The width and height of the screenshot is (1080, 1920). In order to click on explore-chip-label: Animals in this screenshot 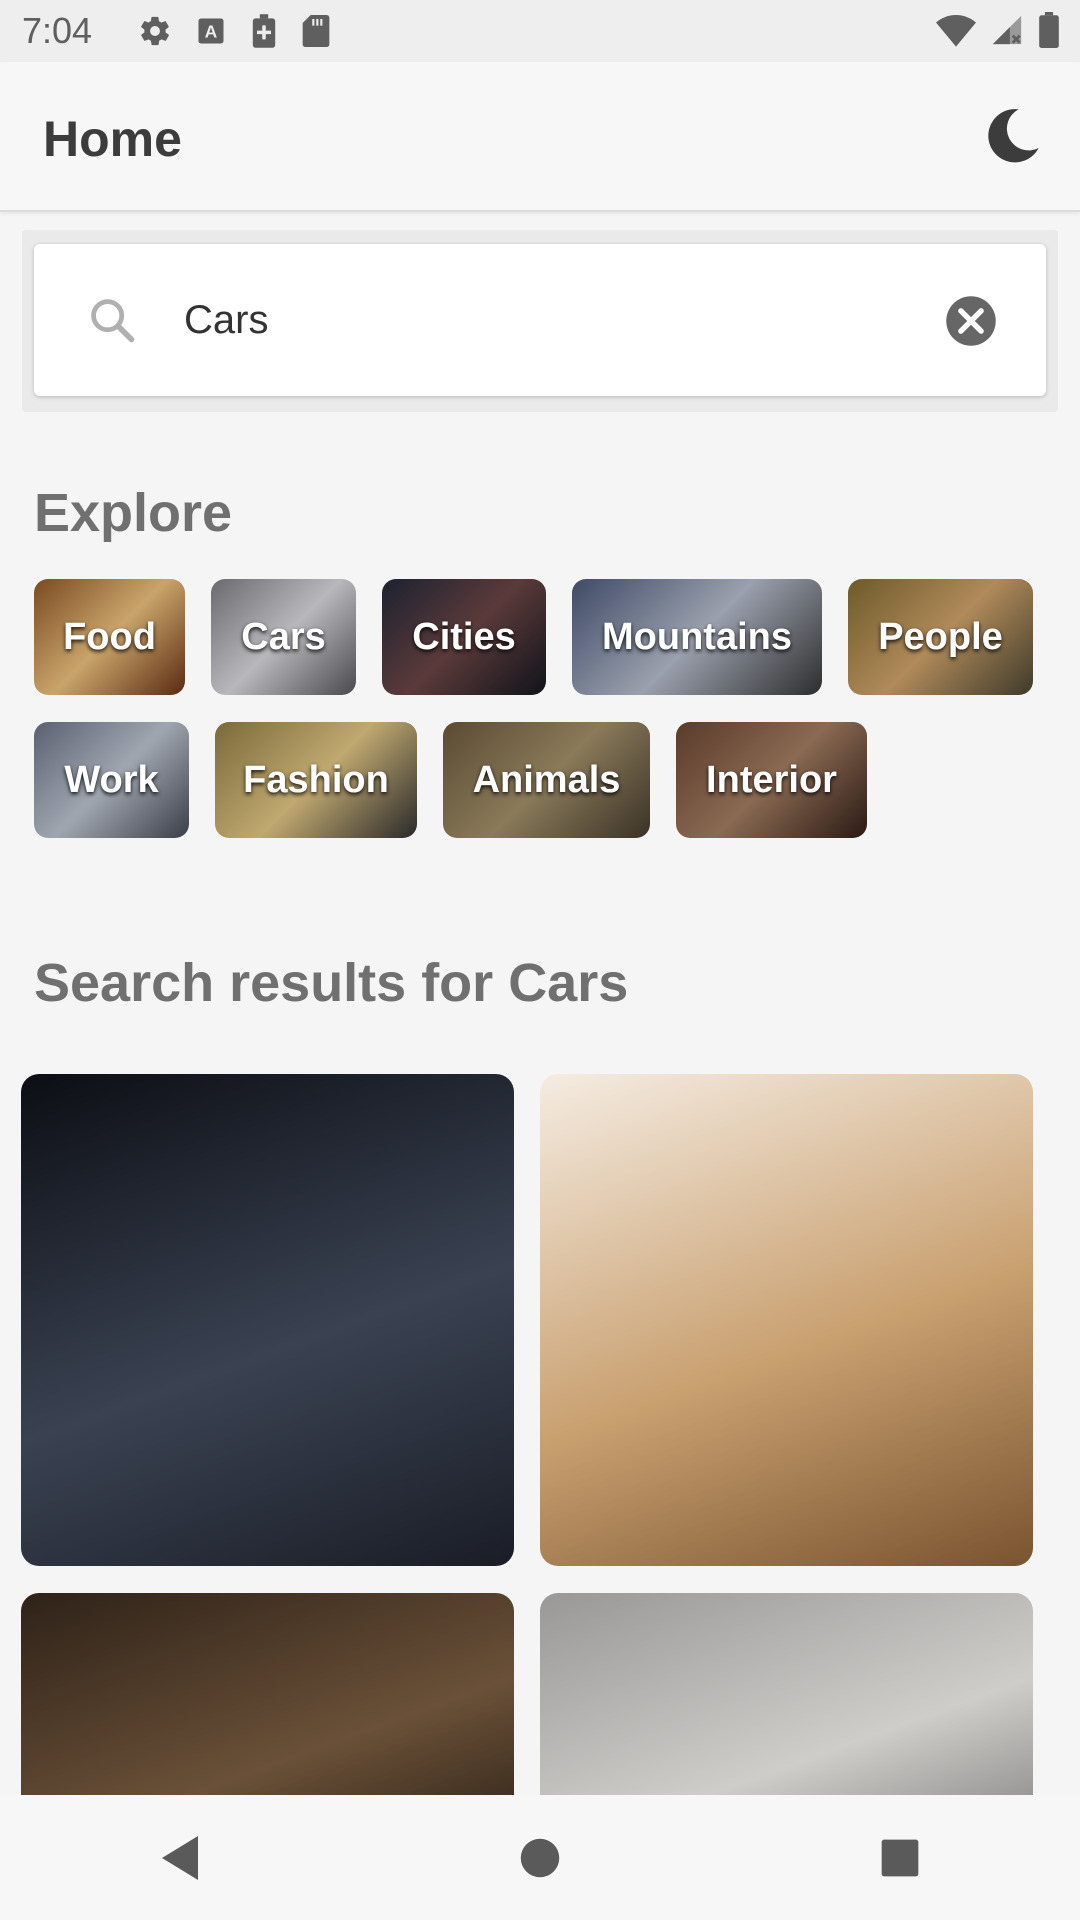, I will do `click(546, 779)`.